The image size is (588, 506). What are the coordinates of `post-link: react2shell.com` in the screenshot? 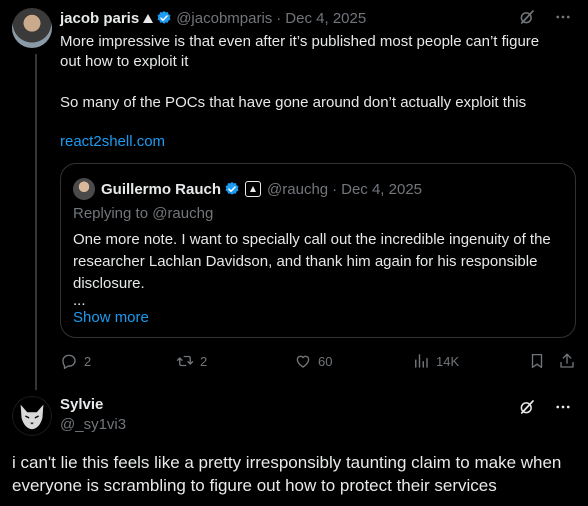 It's located at (112, 142).